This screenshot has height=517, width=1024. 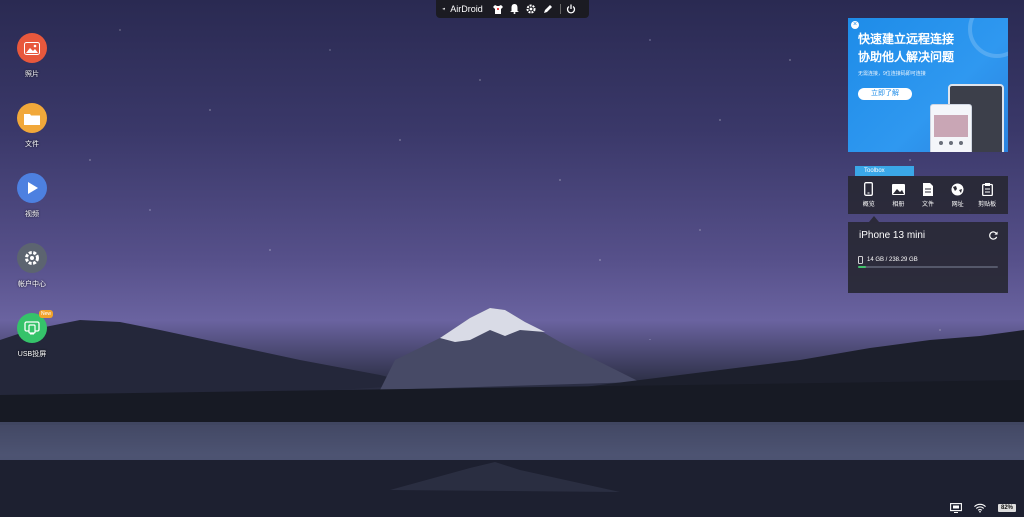 I want to click on phone-storage-icon, so click(x=860, y=260).